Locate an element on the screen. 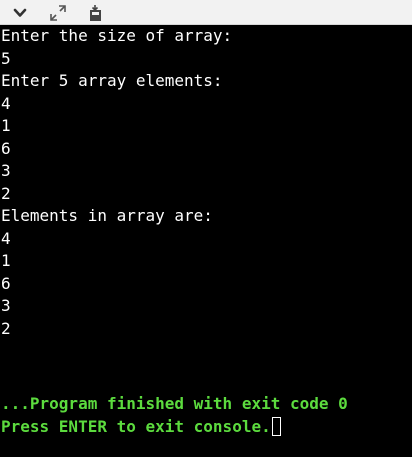 Image resolution: width=412 pixels, height=457 pixels. console-line: 5 is located at coordinates (6, 58).